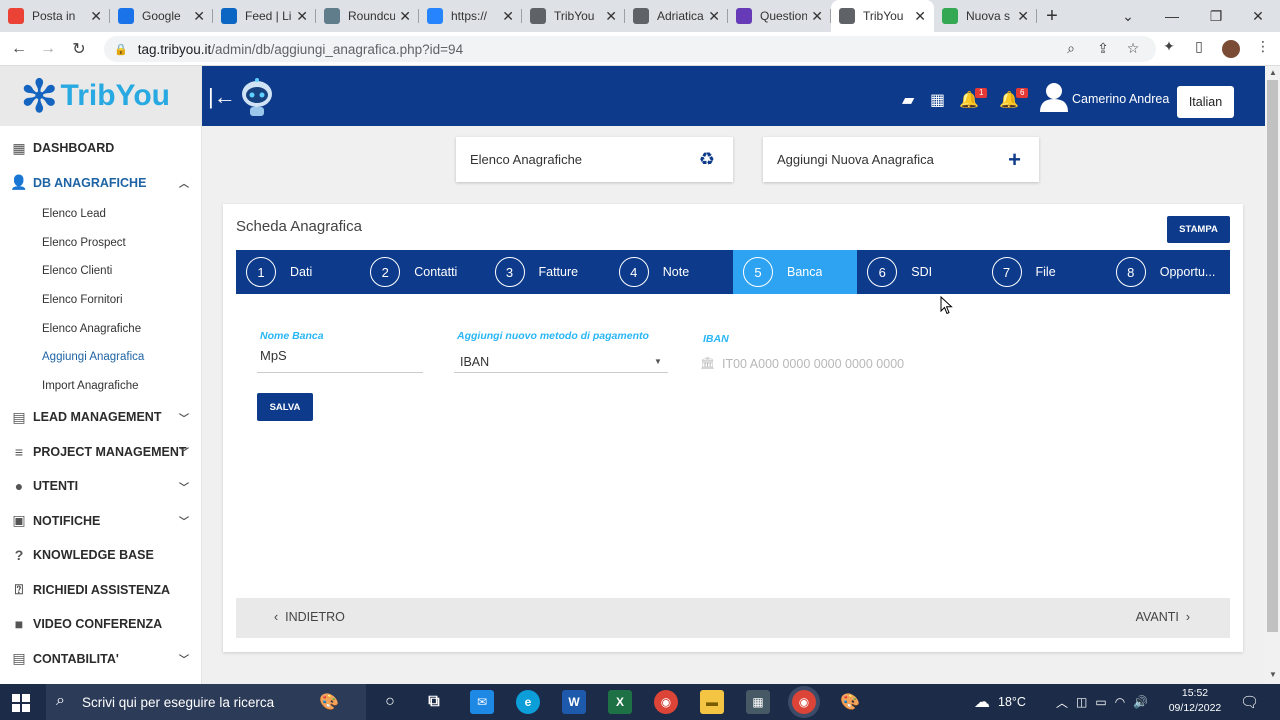 Image resolution: width=1280 pixels, height=720 pixels. What do you see at coordinates (100, 96) in the screenshot?
I see `tribyou-logo: ✻ TribYou` at bounding box center [100, 96].